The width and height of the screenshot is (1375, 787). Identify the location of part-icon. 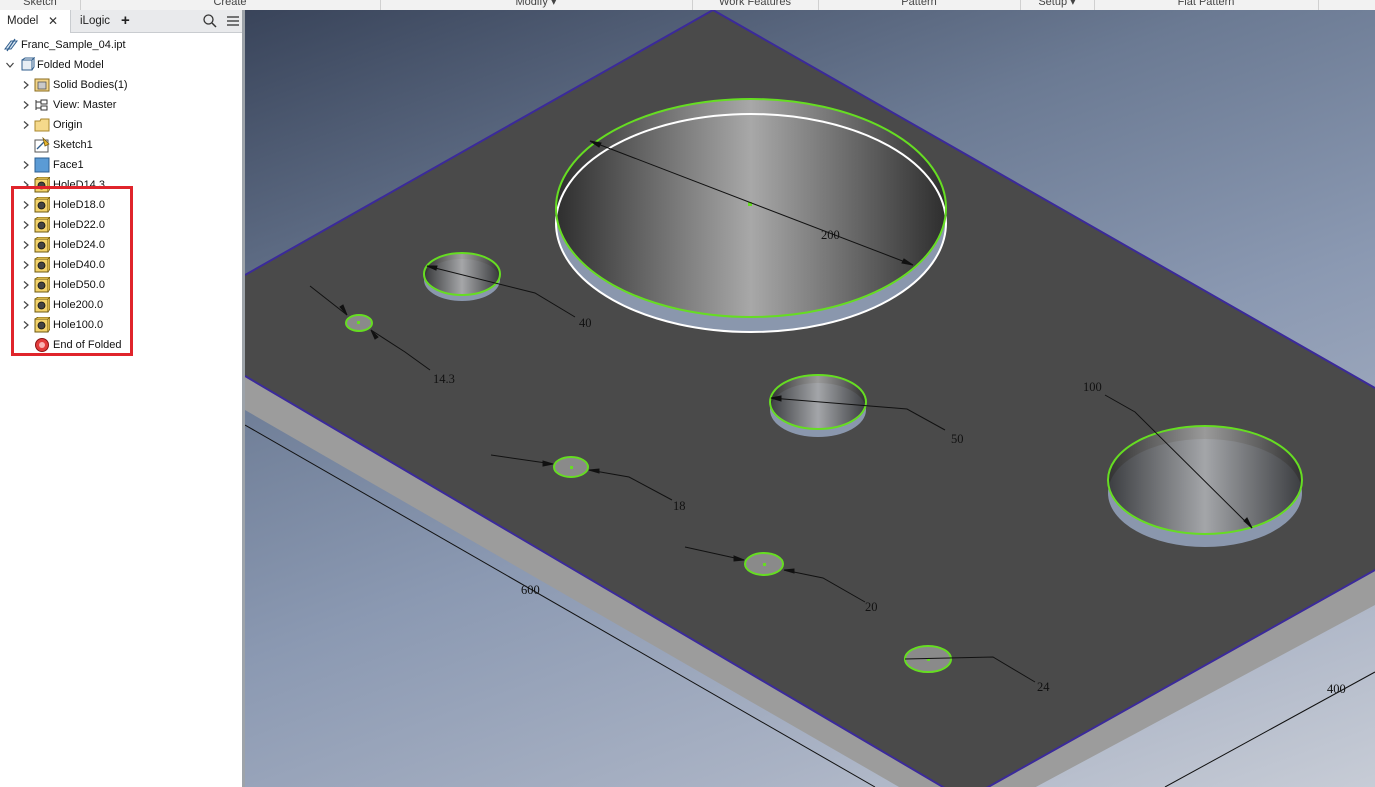
(11, 45).